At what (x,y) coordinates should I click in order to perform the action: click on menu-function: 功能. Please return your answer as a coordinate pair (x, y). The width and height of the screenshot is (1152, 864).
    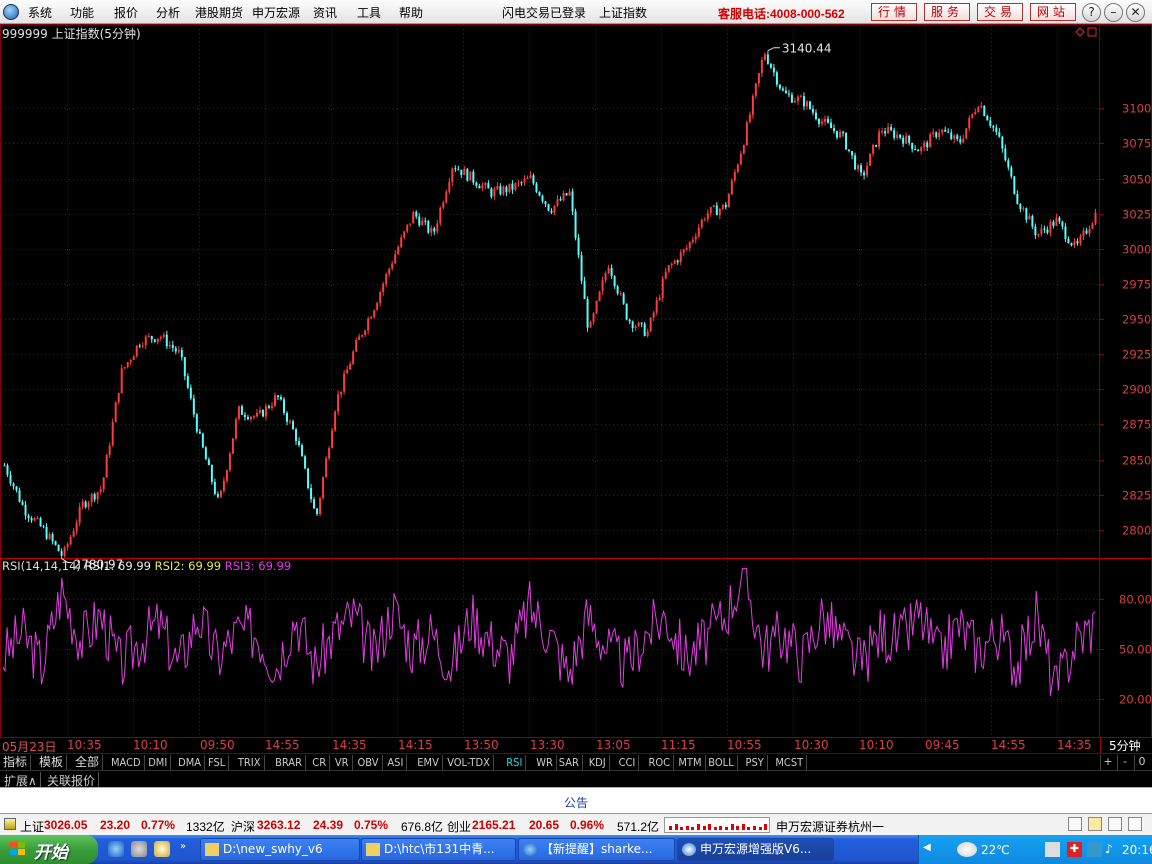
    Looking at the image, I should click on (82, 12).